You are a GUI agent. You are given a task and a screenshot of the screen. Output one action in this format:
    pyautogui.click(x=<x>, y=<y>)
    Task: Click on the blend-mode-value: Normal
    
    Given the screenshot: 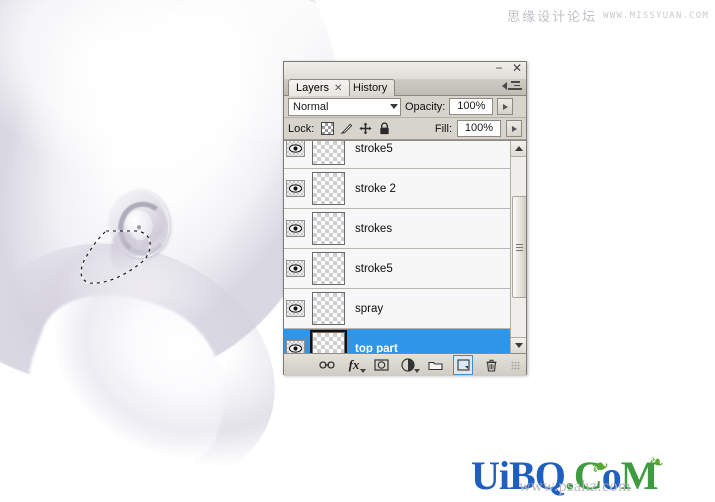 What is the action you would take?
    pyautogui.click(x=311, y=106)
    